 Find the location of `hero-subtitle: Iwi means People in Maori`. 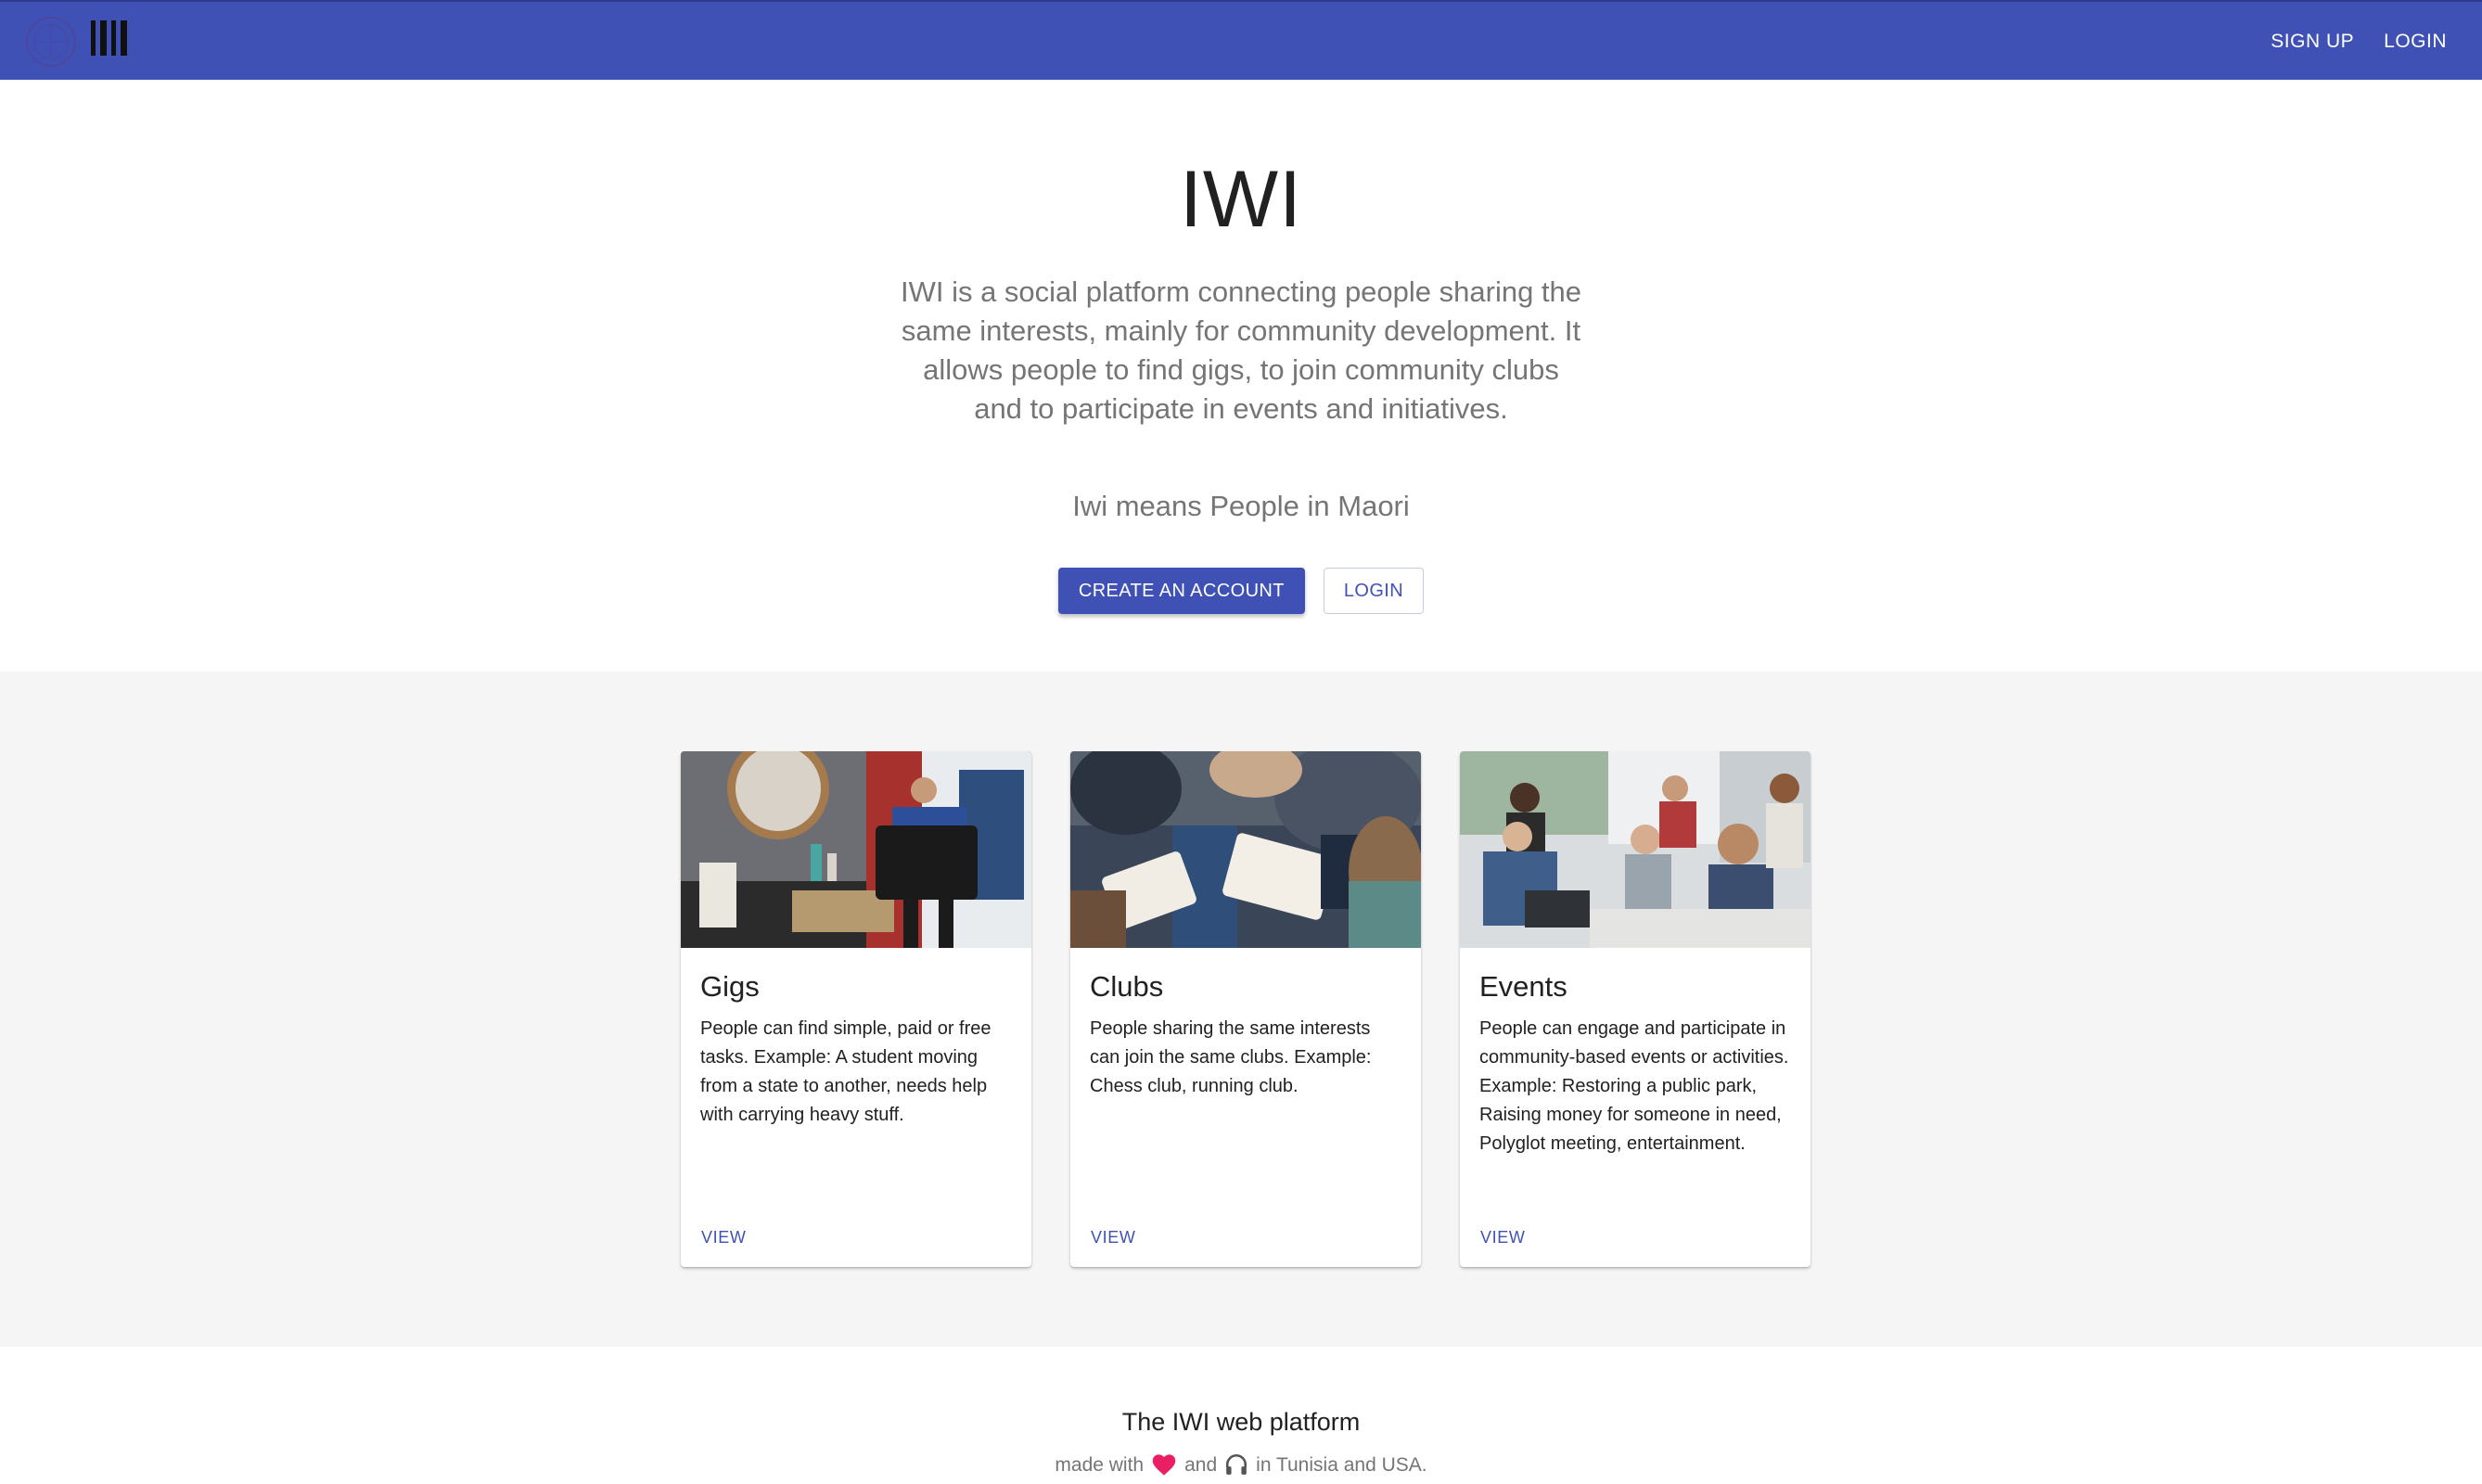

hero-subtitle: Iwi means People in Maori is located at coordinates (1241, 506).